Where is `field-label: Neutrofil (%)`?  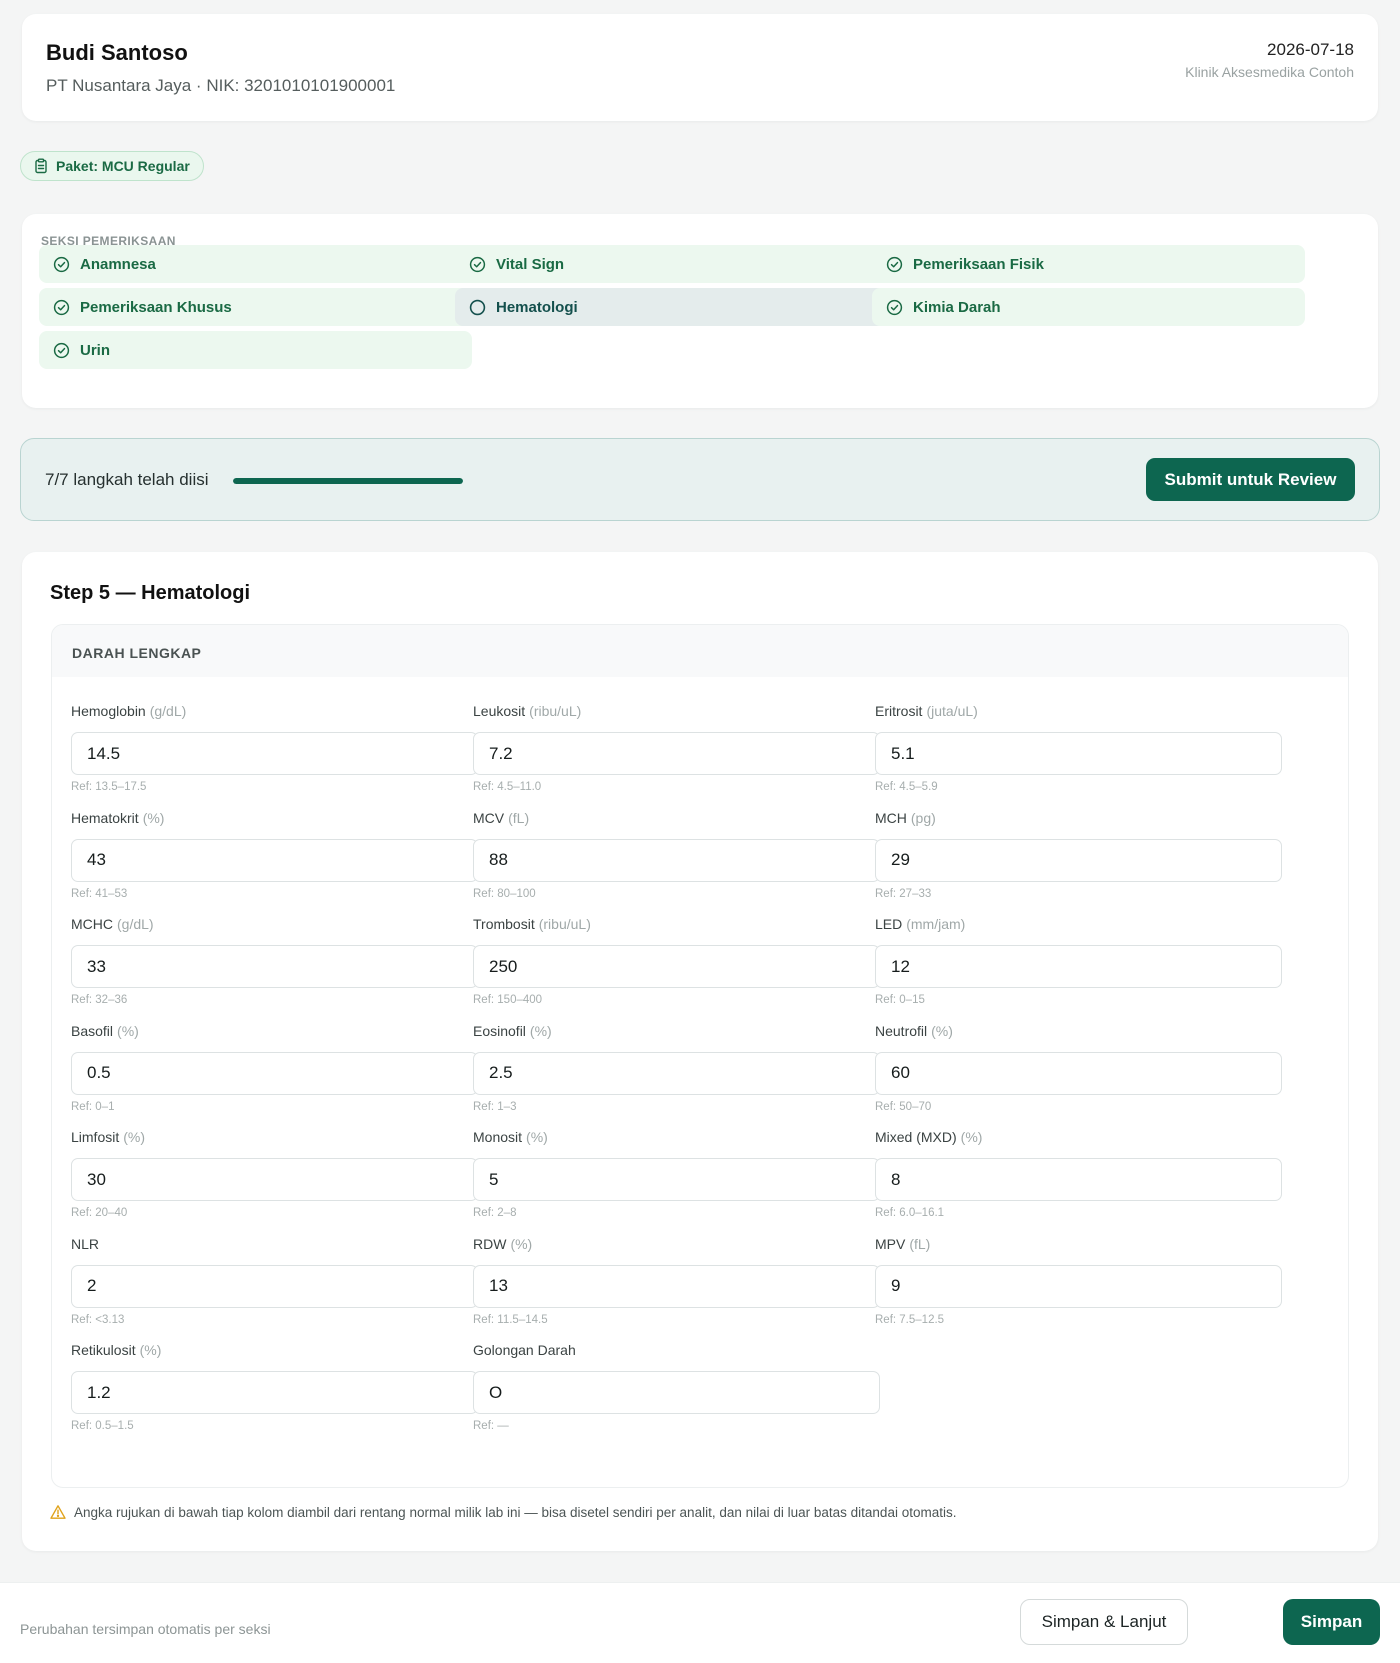
field-label: Neutrofil (%) is located at coordinates (1078, 1031).